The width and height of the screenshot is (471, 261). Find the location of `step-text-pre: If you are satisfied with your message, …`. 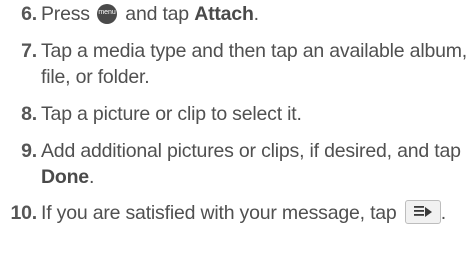

step-text-pre: If you are satisfied with your message, … is located at coordinates (219, 213).